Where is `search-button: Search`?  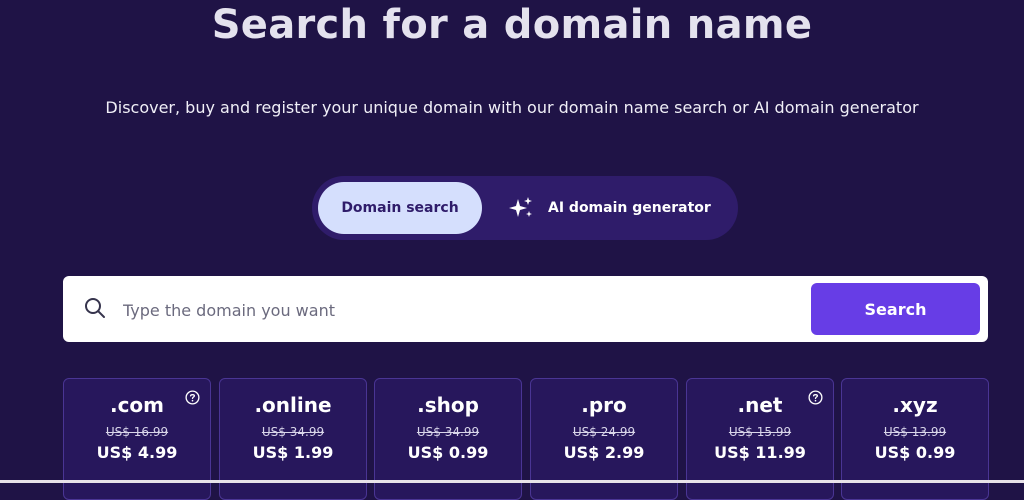 search-button: Search is located at coordinates (895, 309).